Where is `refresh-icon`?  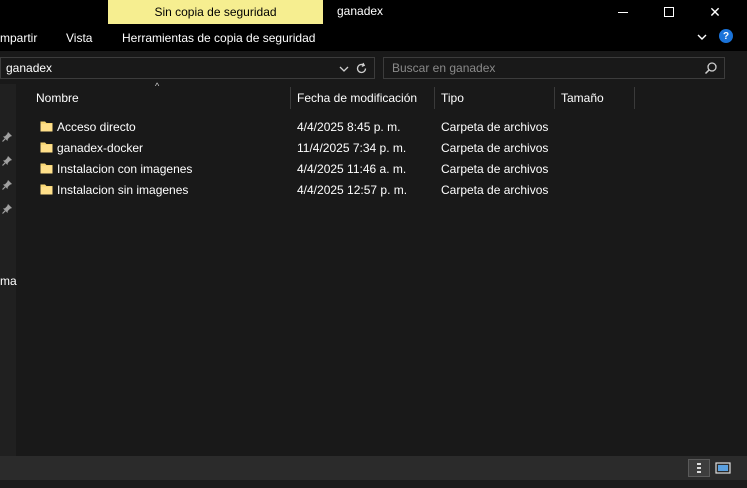 refresh-icon is located at coordinates (361, 68).